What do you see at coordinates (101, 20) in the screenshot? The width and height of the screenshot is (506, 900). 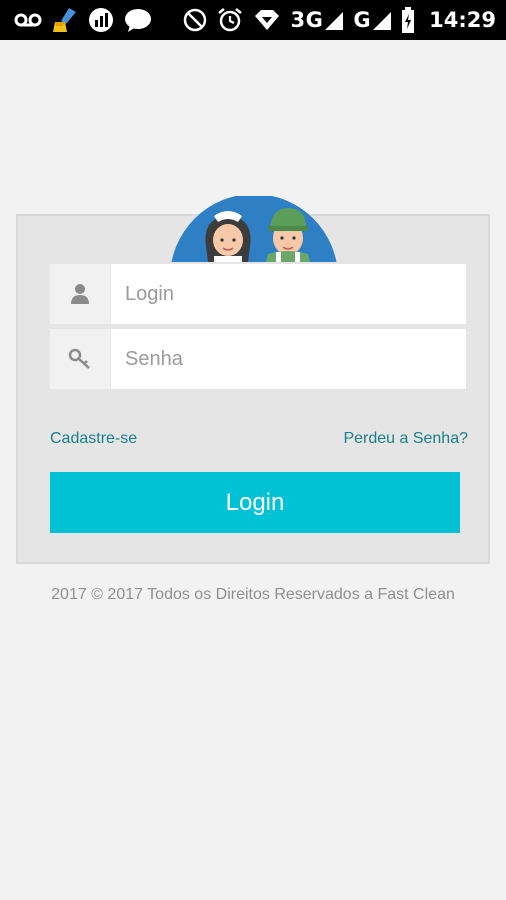 I see `stats-icon` at bounding box center [101, 20].